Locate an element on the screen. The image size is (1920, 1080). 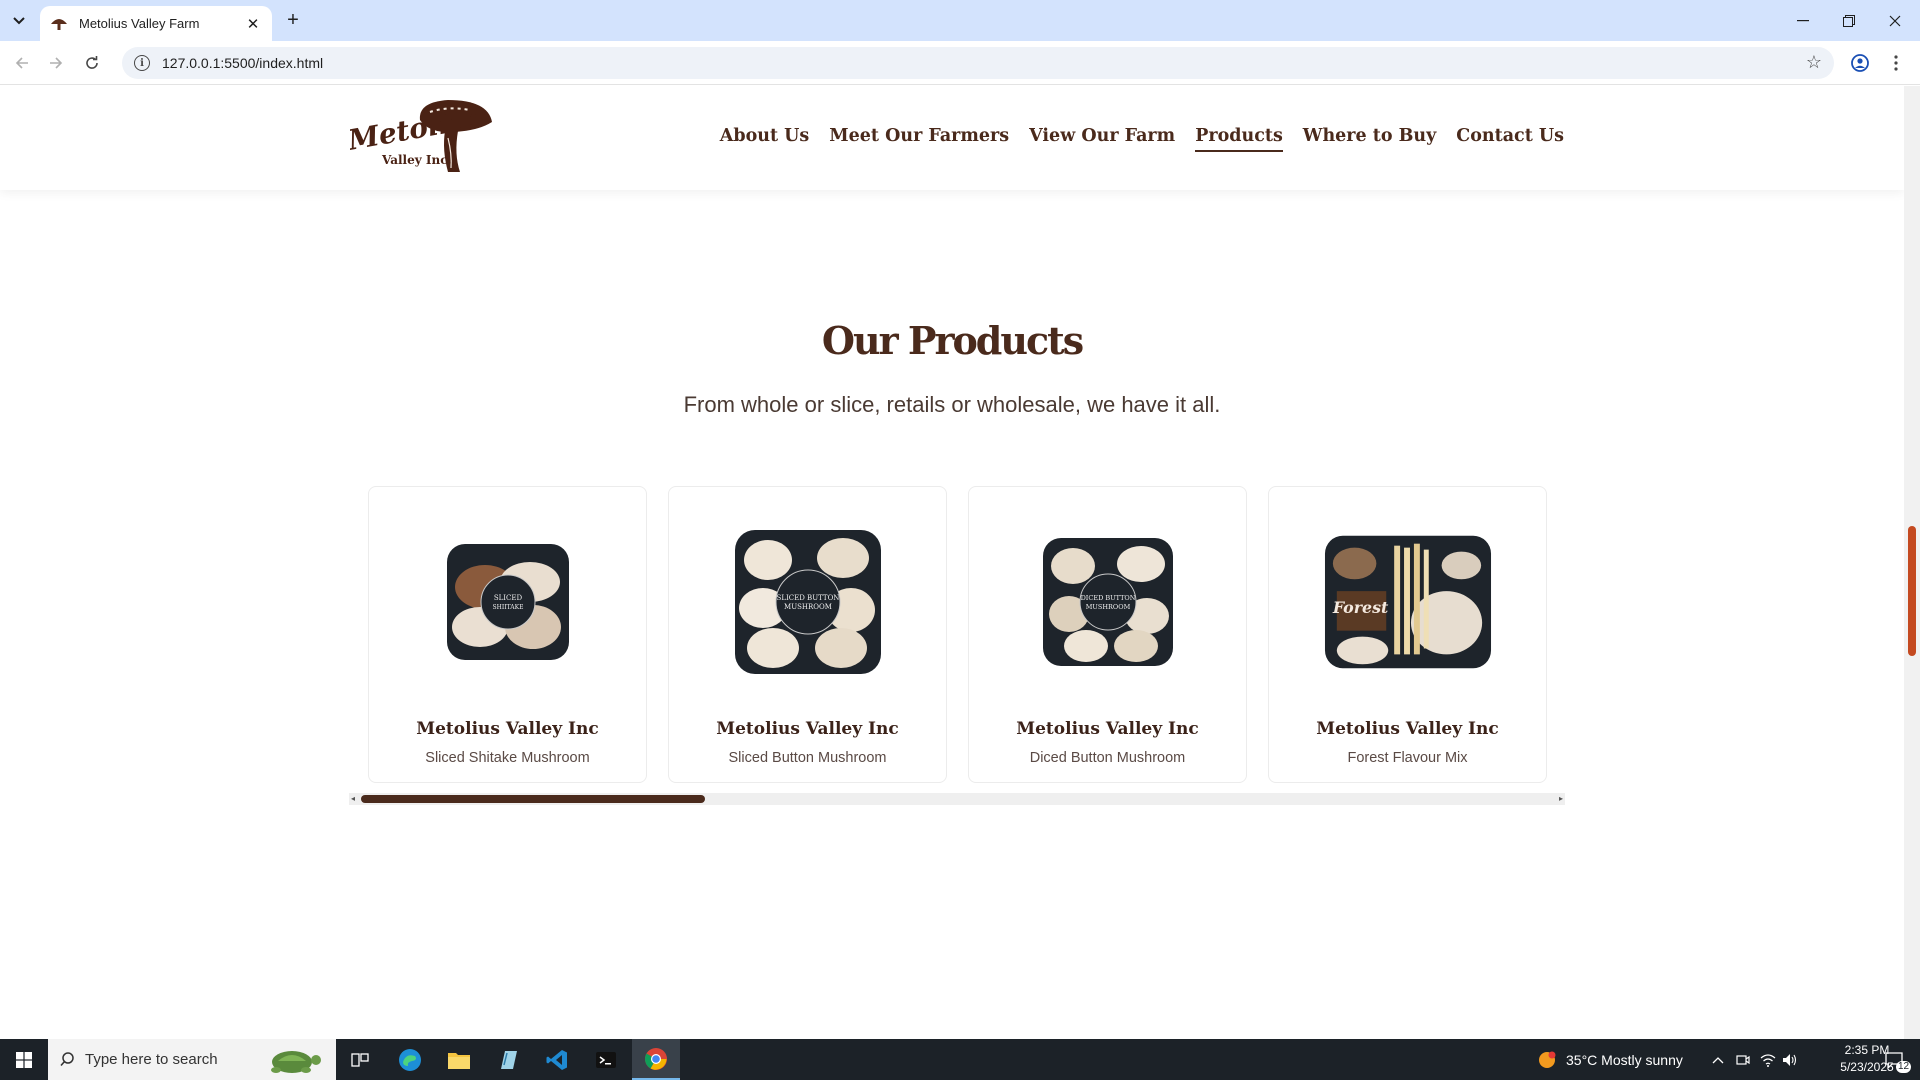
svg-text: Valley Inc. is located at coordinates (416, 160).